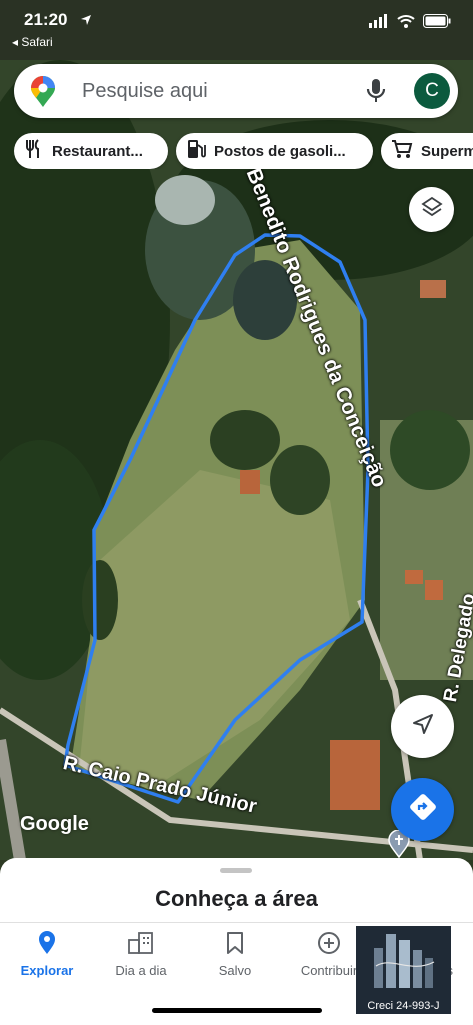 This screenshot has width=473, height=1025. Describe the element at coordinates (402, 151) in the screenshot. I see `cart-icon` at that location.